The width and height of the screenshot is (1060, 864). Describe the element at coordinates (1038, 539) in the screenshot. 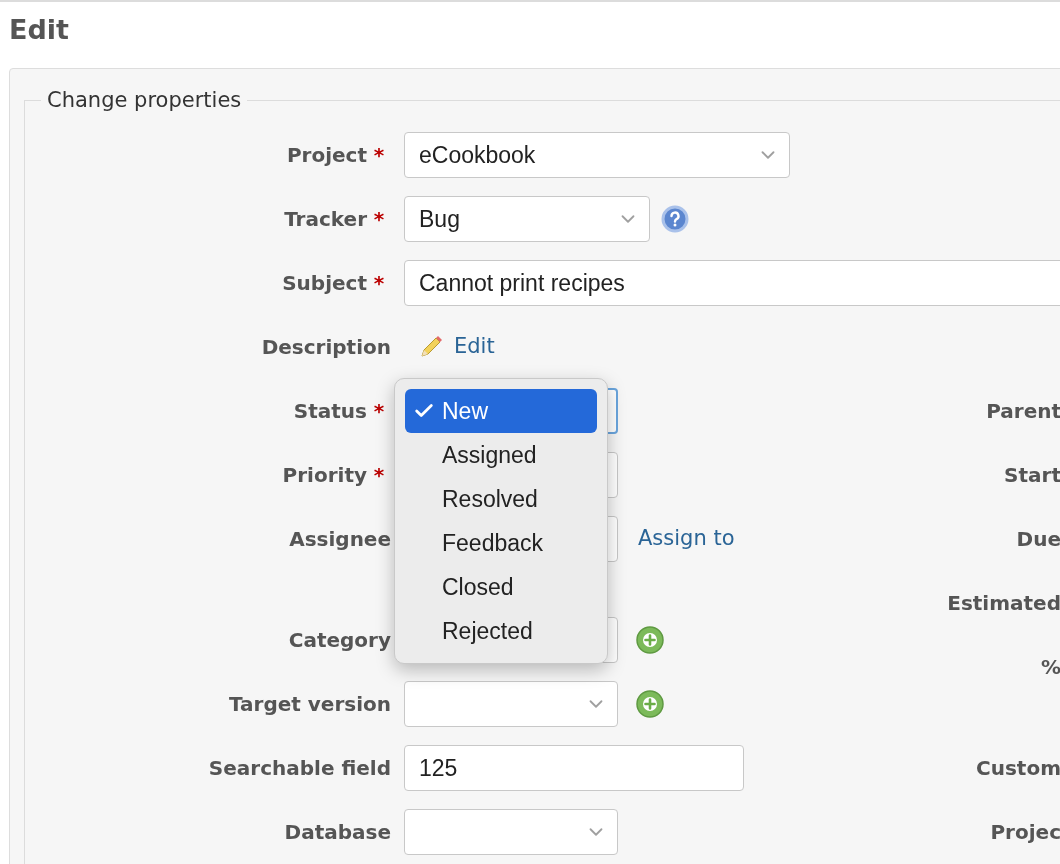

I see `field-label: Due` at that location.